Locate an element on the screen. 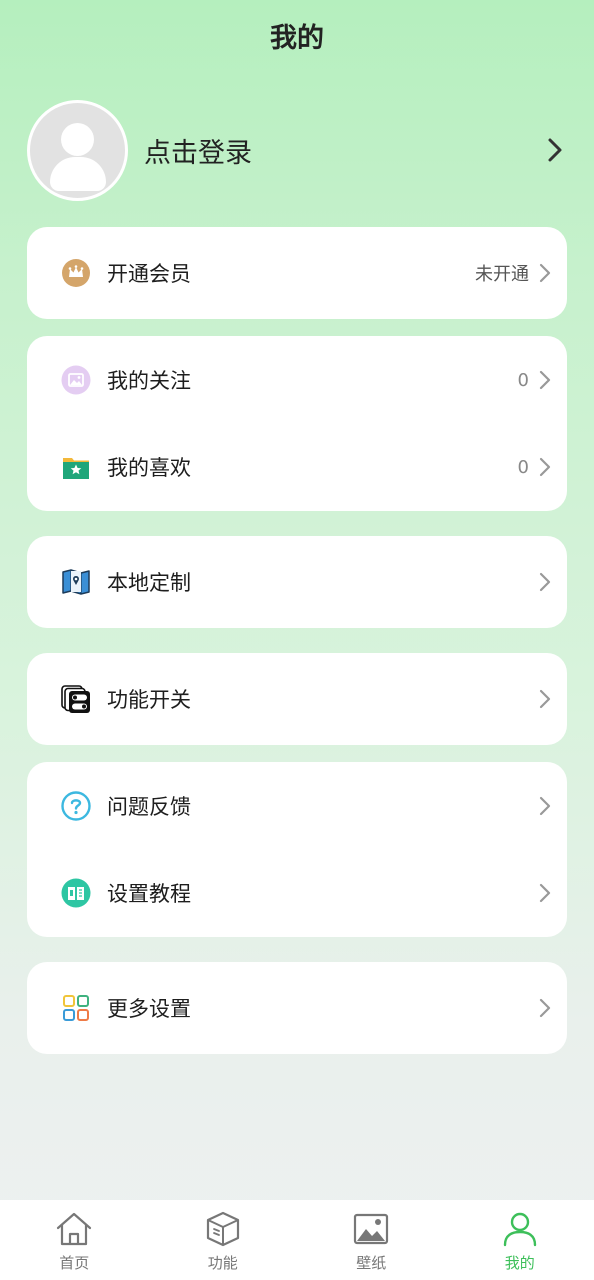  crown-icon is located at coordinates (76, 273).